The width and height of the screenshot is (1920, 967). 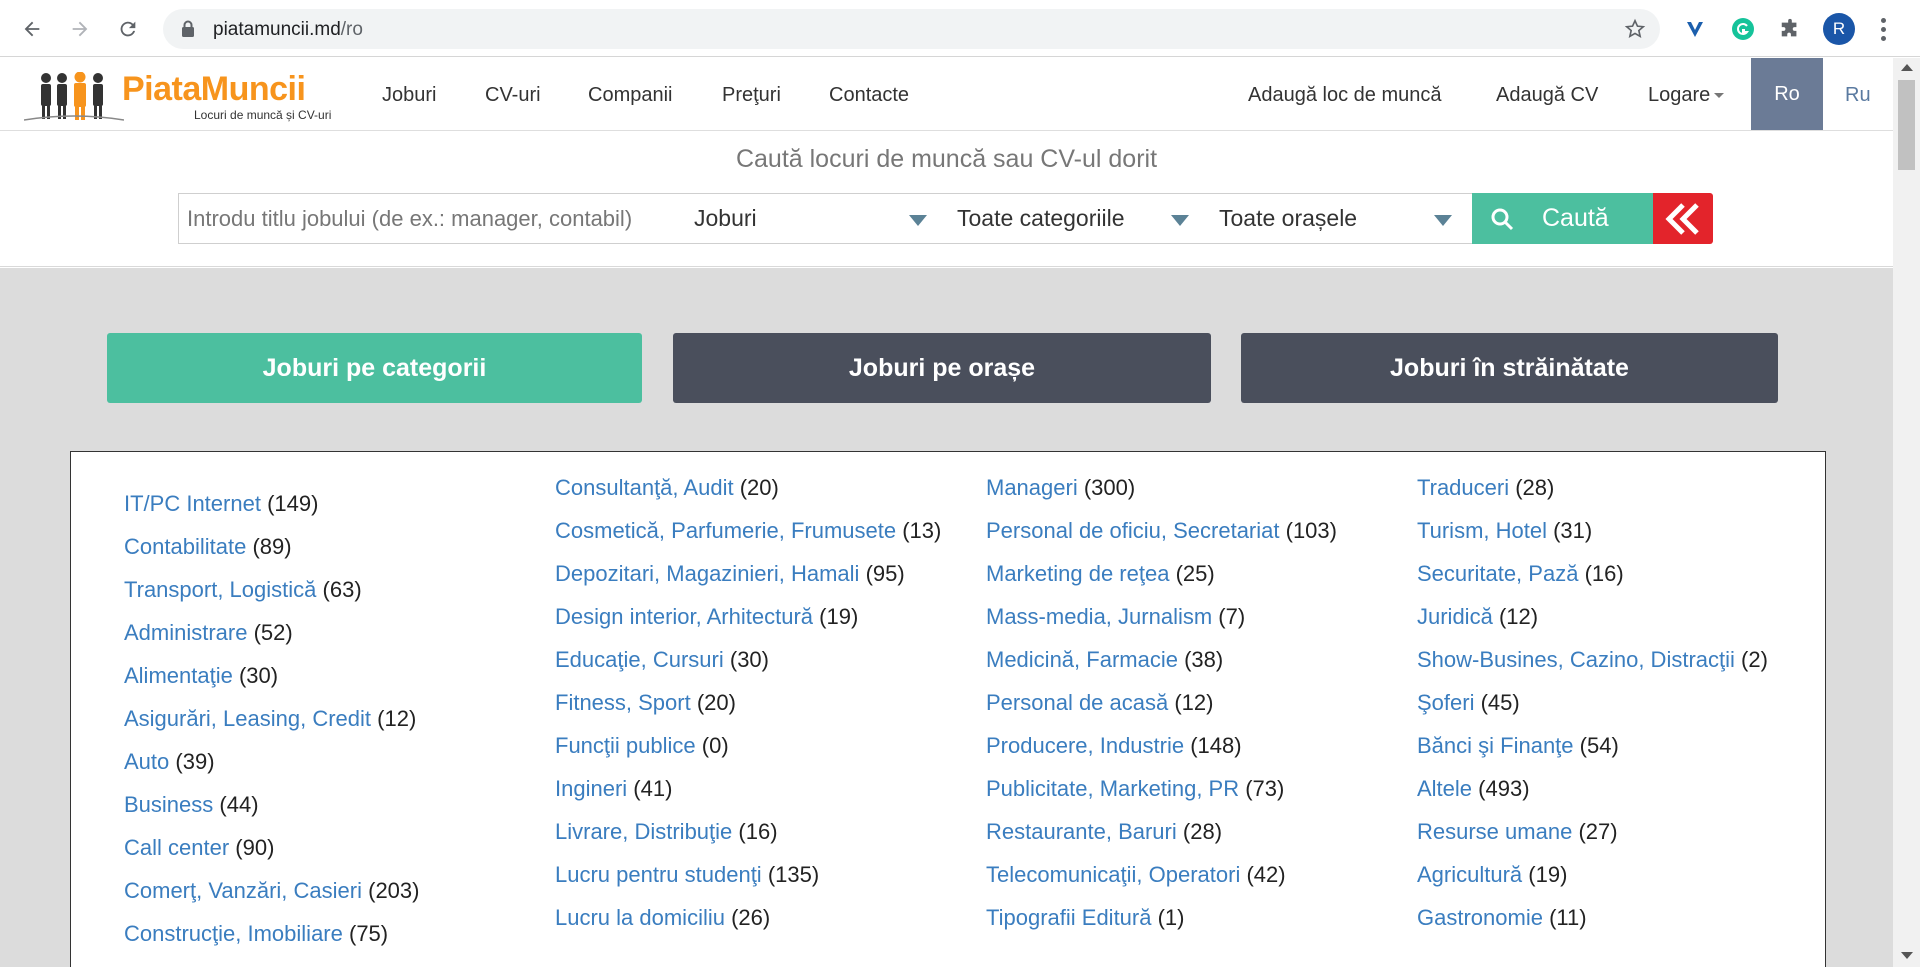 I want to click on bookmark-star-icon, so click(x=1635, y=29).